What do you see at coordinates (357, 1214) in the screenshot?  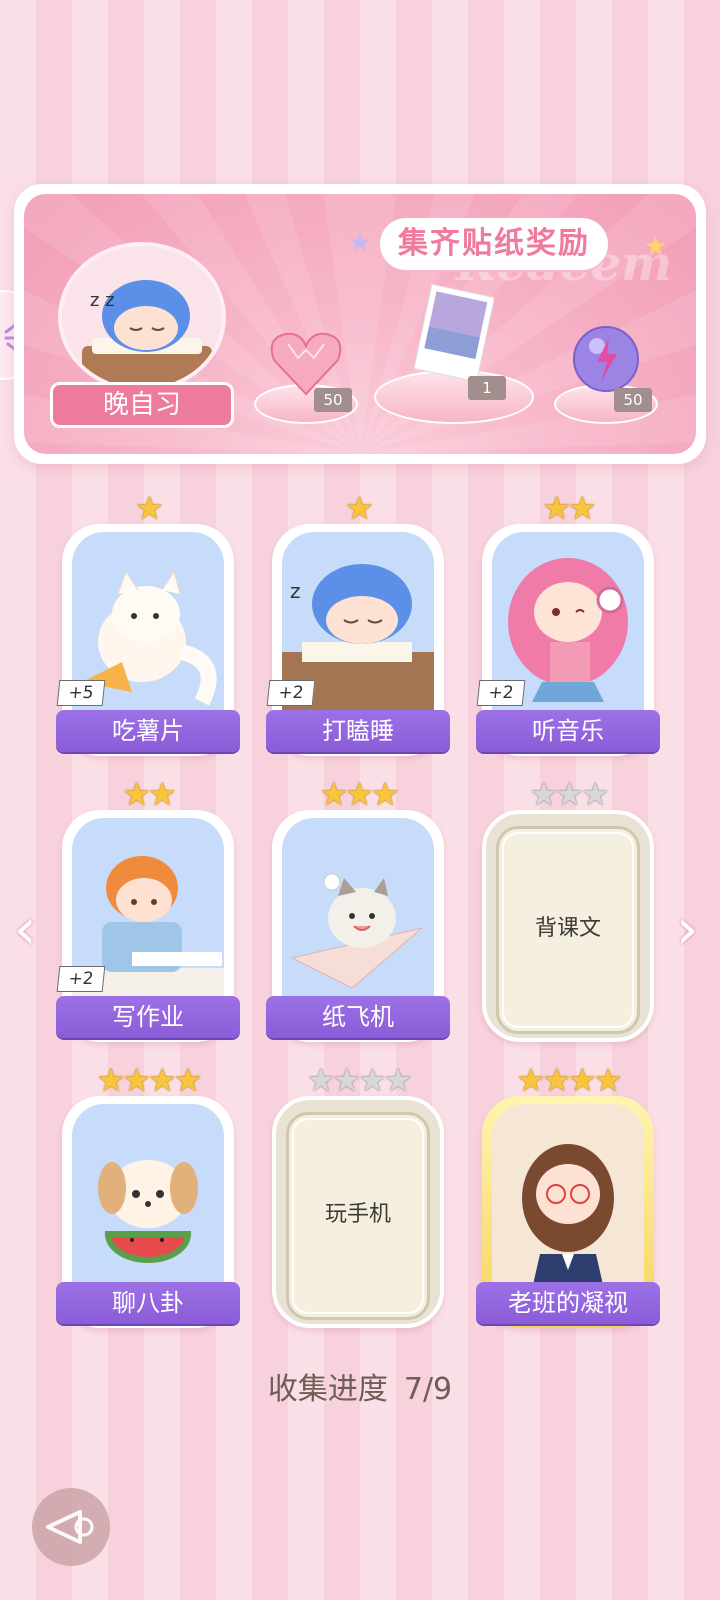 I see `sticker-name: 玩手机` at bounding box center [357, 1214].